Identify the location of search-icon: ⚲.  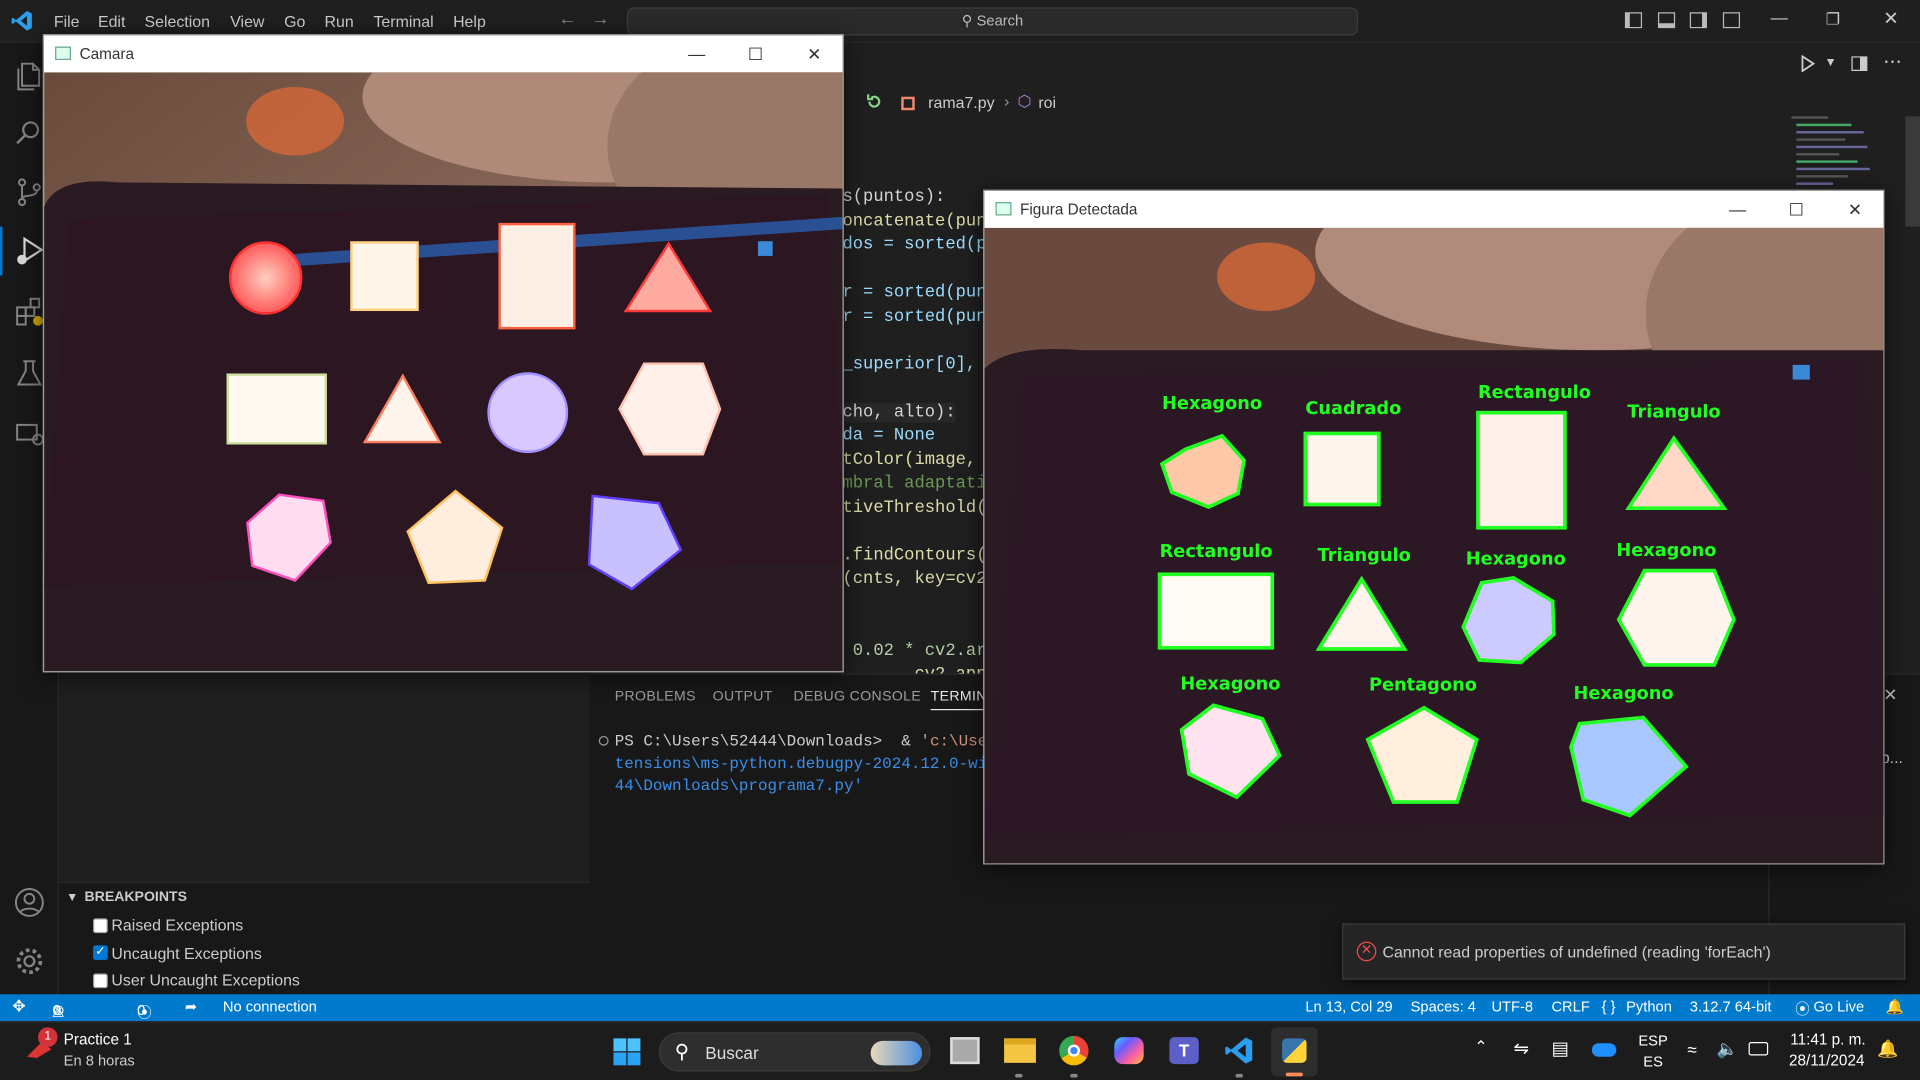
(969, 21).